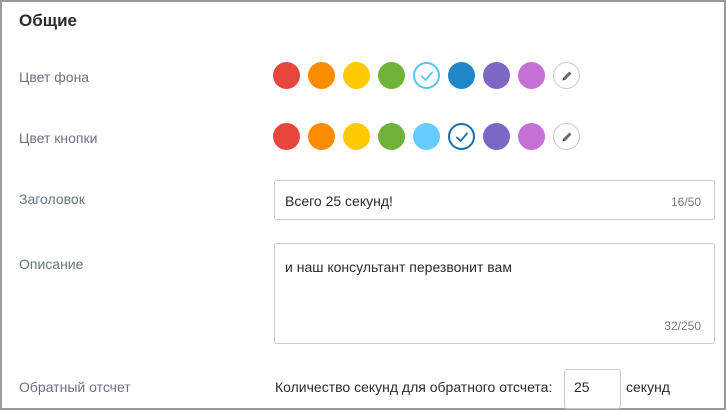 The height and width of the screenshot is (410, 726). I want to click on button-color-swatch-violet, so click(531, 136).